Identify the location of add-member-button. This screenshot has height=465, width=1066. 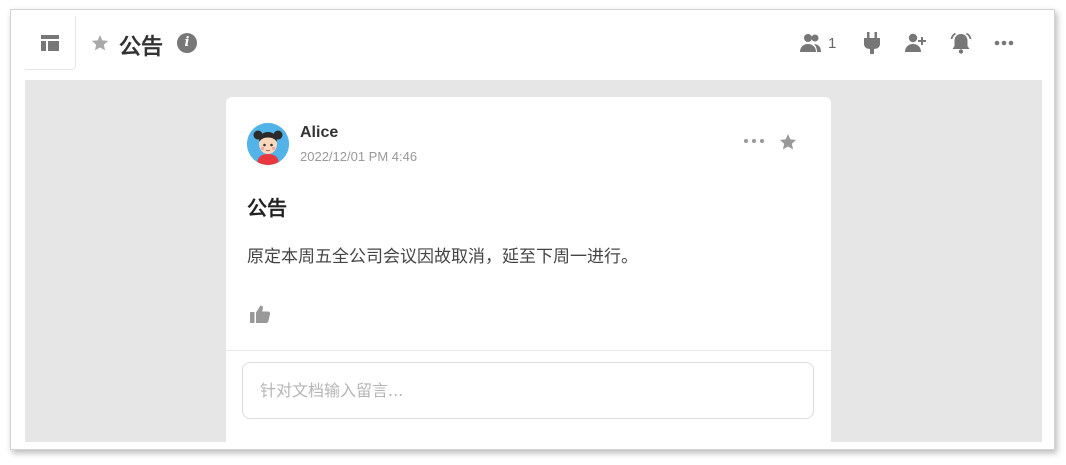
(916, 43).